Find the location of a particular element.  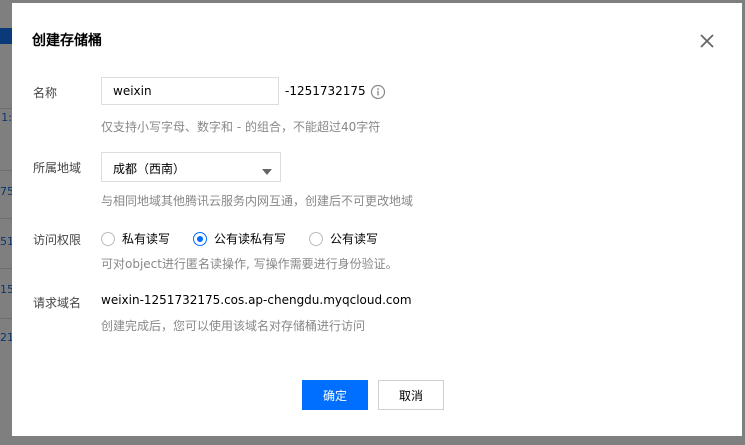

bucket-name-suffix: -1251732175 is located at coordinates (325, 91).